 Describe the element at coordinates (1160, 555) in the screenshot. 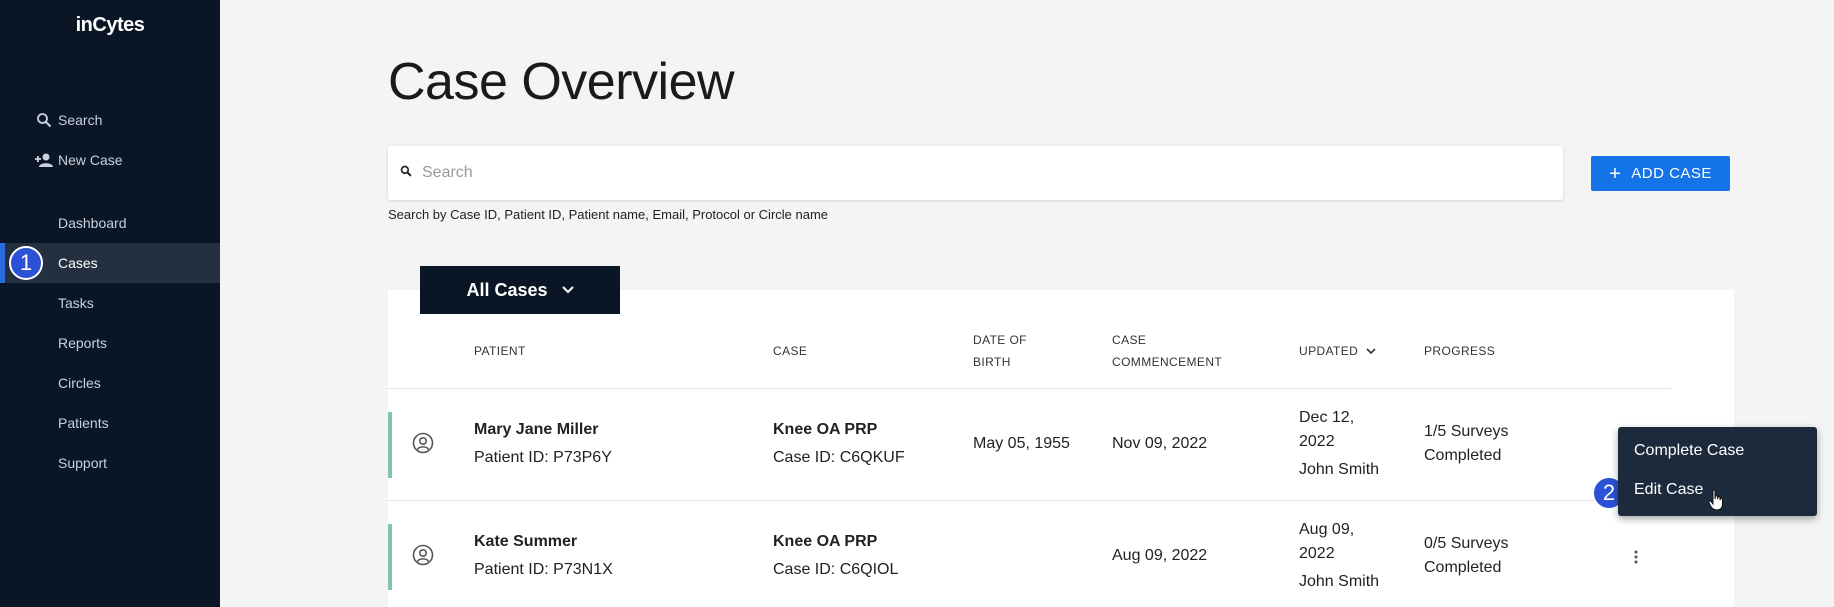

I see `case-commencement: Aug 09, 2022` at that location.